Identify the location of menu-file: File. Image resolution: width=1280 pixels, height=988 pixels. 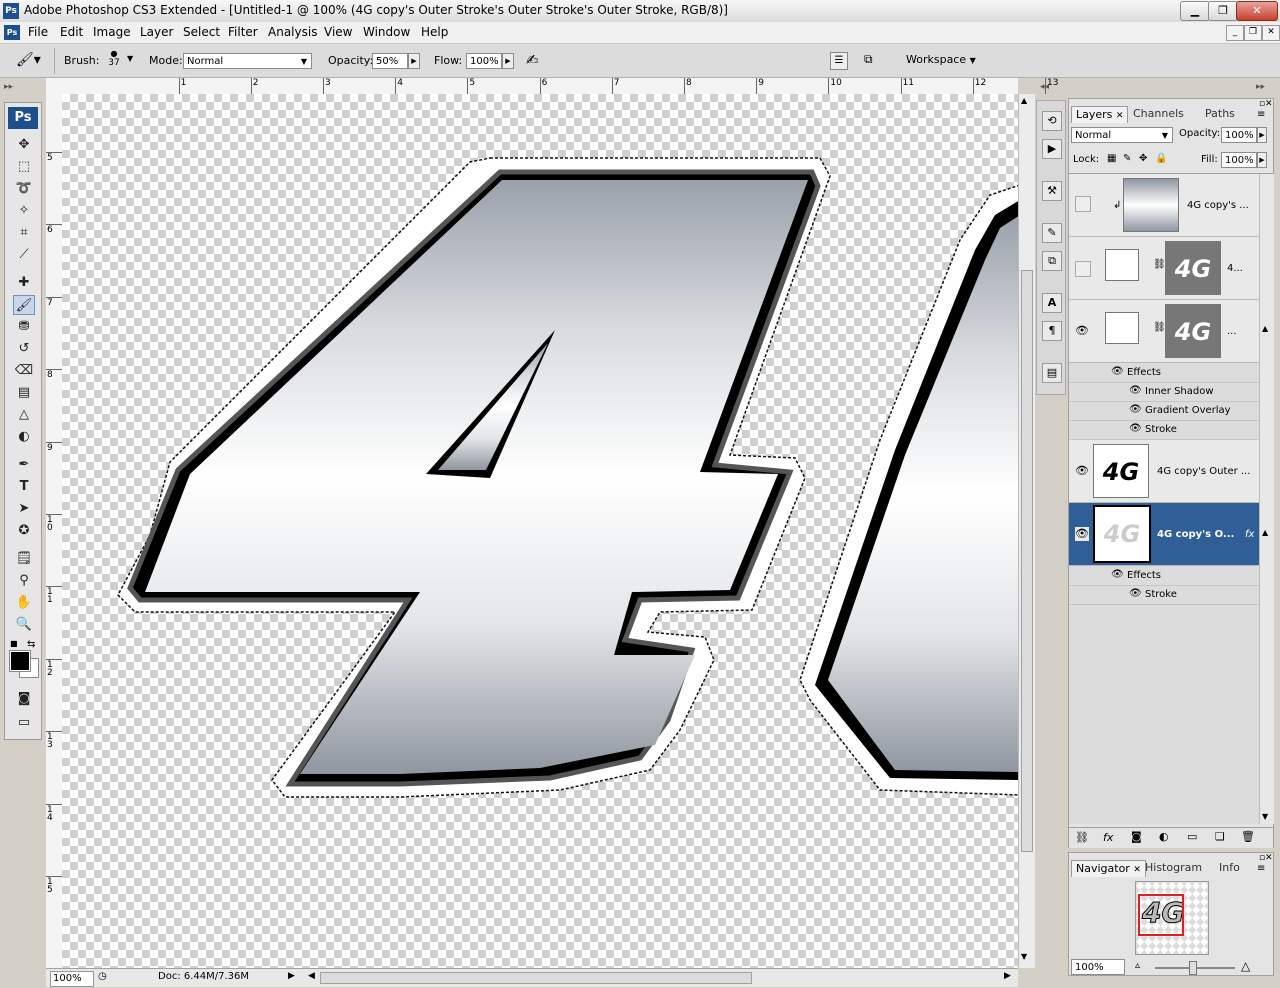
(38, 32).